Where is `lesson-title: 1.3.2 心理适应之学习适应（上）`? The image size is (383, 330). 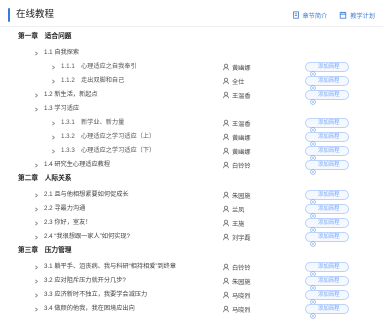
lesson-title: 1.3.2 心理适应之学习适应（上） is located at coordinates (108, 137).